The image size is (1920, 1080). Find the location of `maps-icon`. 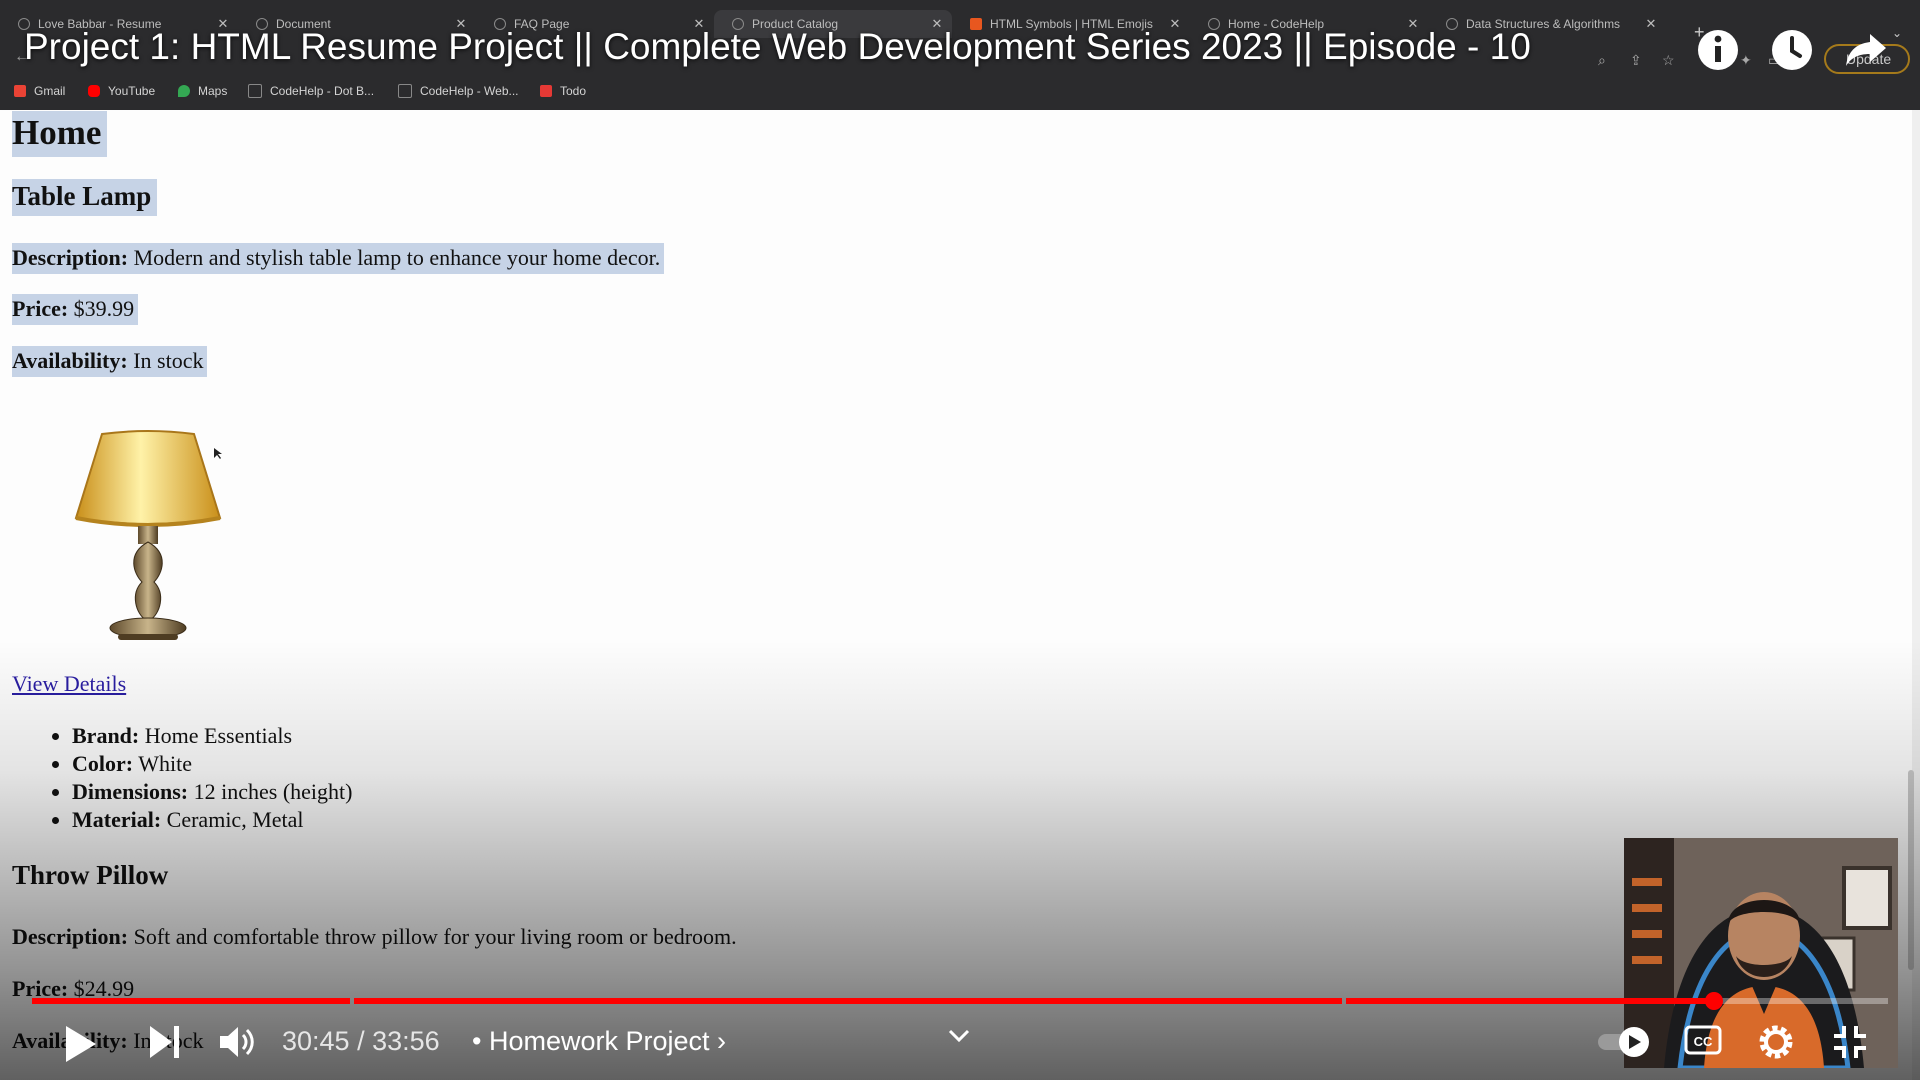

maps-icon is located at coordinates (184, 91).